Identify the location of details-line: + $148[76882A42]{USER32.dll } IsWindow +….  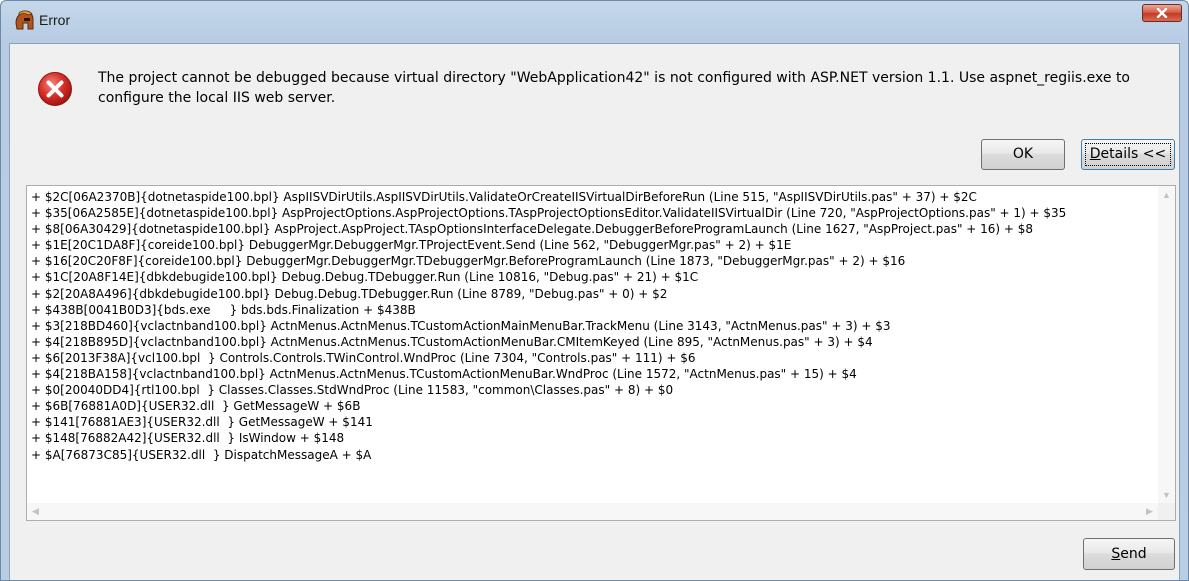
(188, 438).